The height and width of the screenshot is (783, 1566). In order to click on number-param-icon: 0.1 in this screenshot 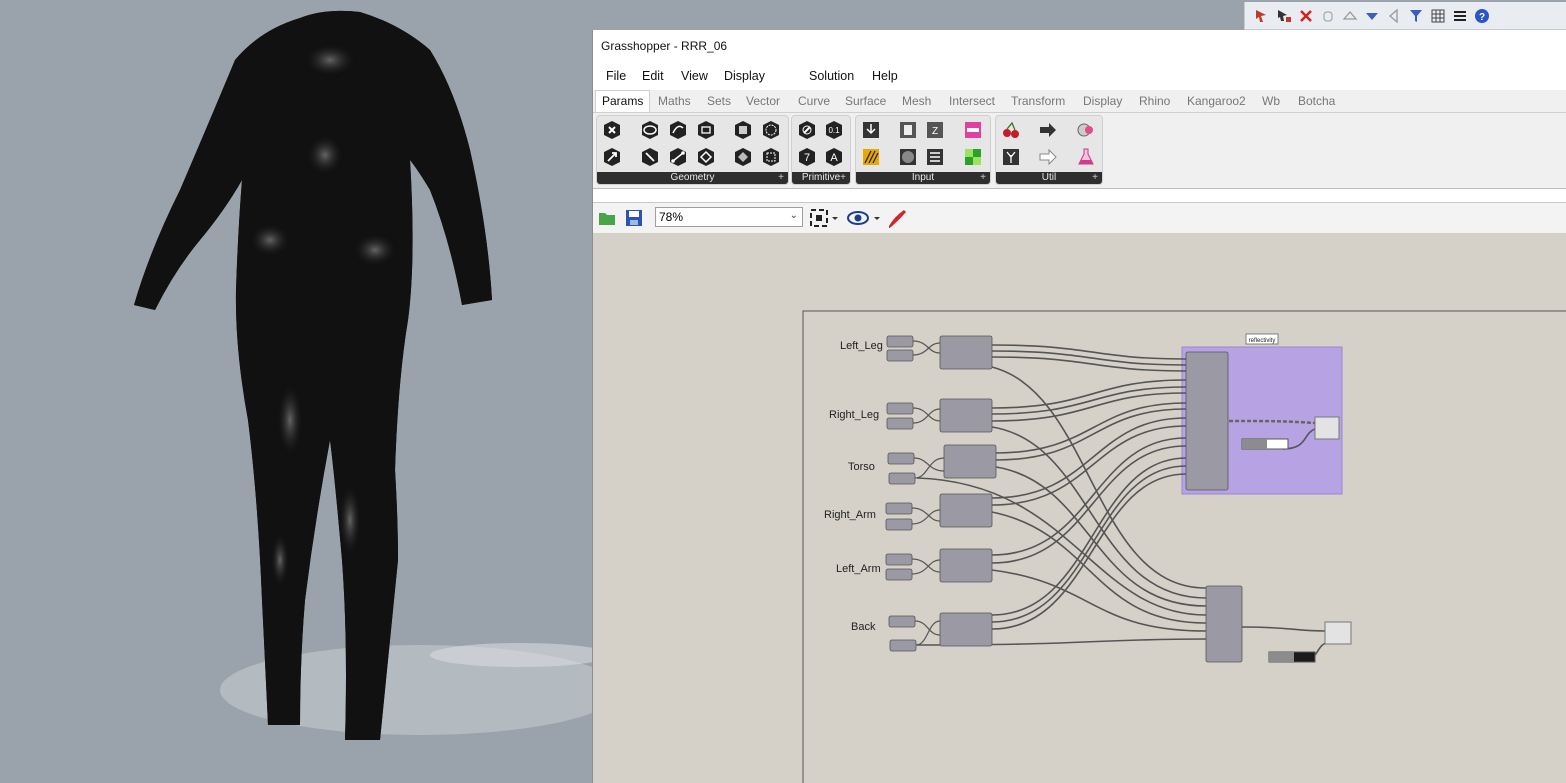, I will do `click(834, 130)`.